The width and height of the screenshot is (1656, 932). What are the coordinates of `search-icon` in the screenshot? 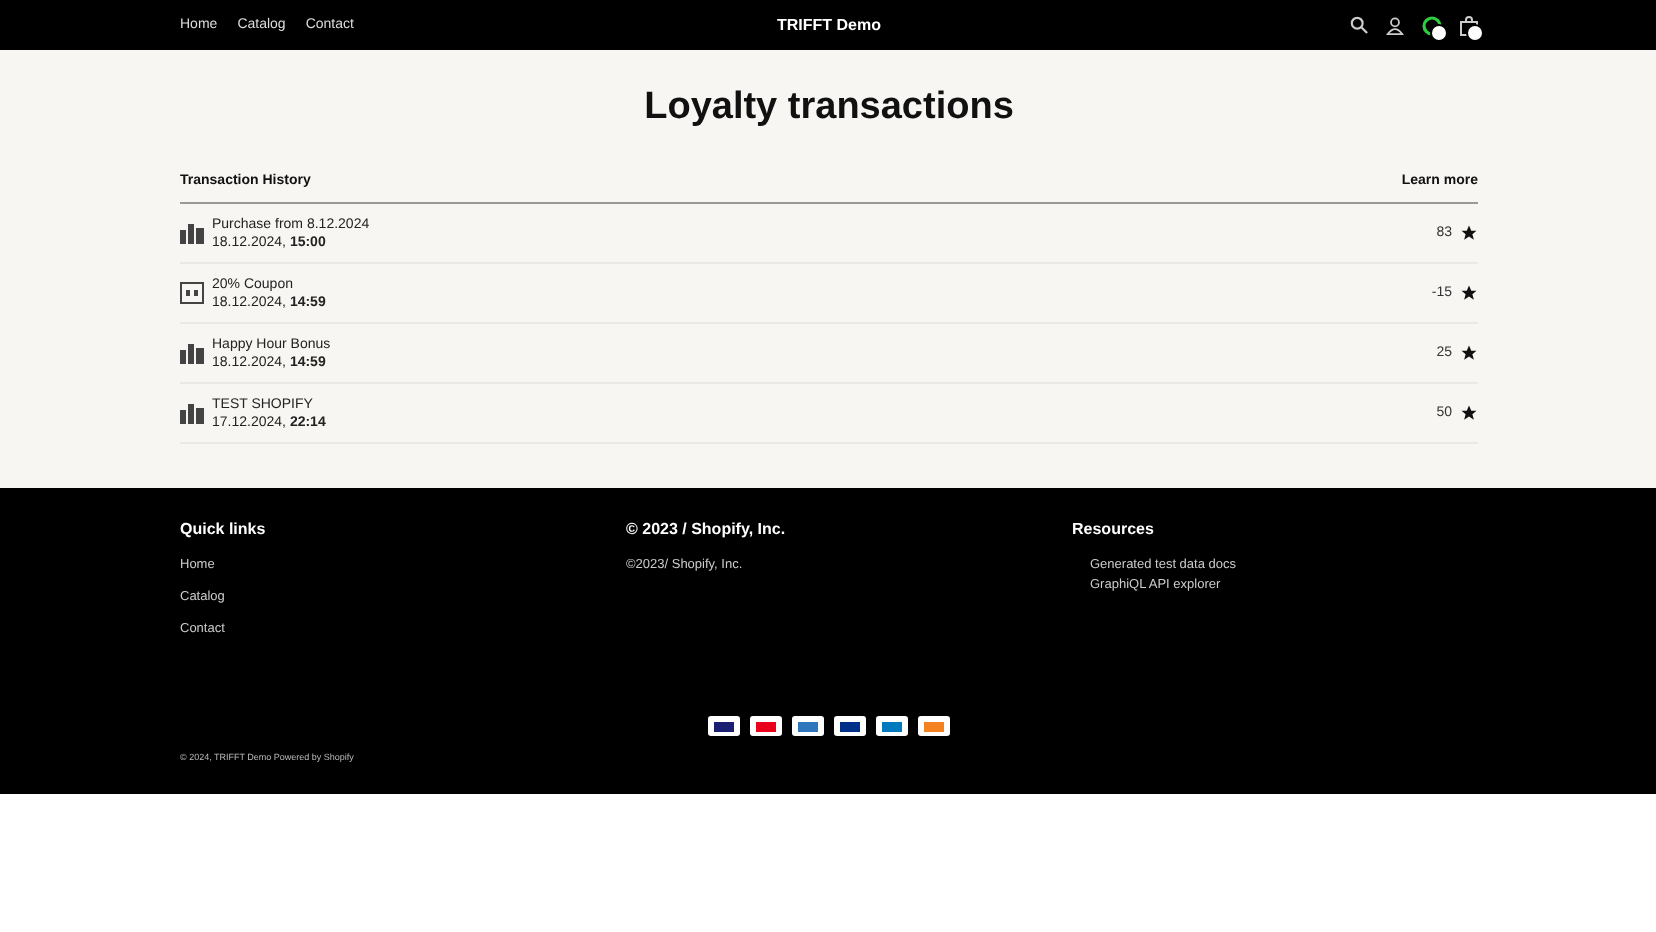 It's located at (1359, 25).